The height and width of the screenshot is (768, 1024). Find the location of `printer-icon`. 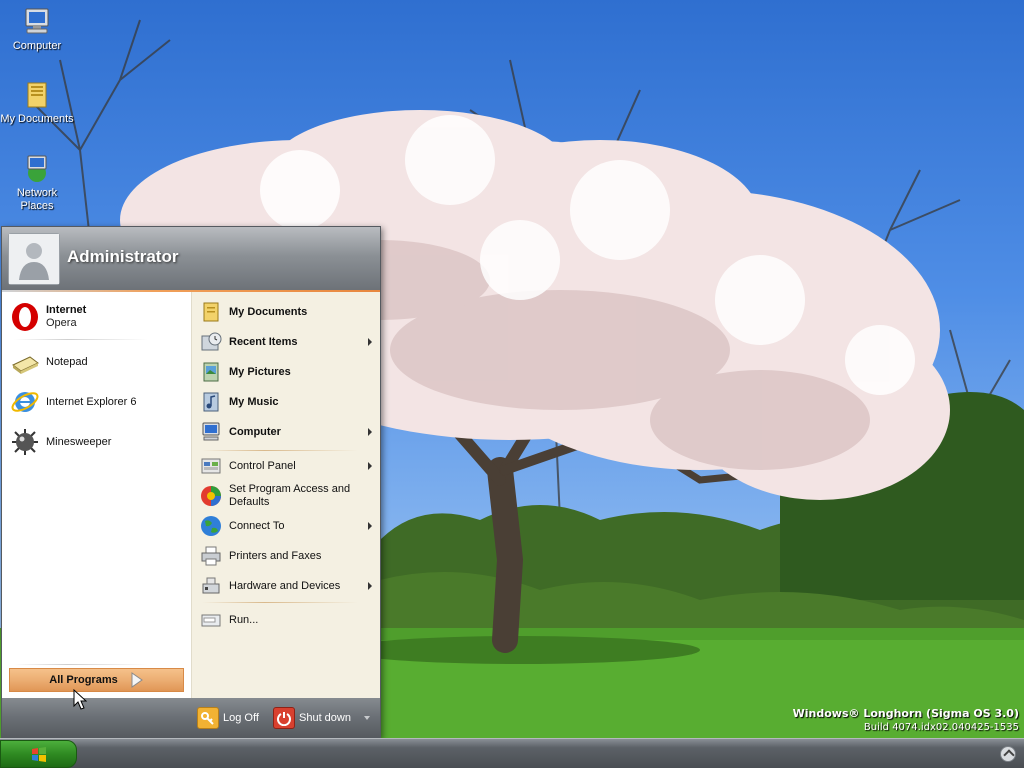

printer-icon is located at coordinates (211, 556).